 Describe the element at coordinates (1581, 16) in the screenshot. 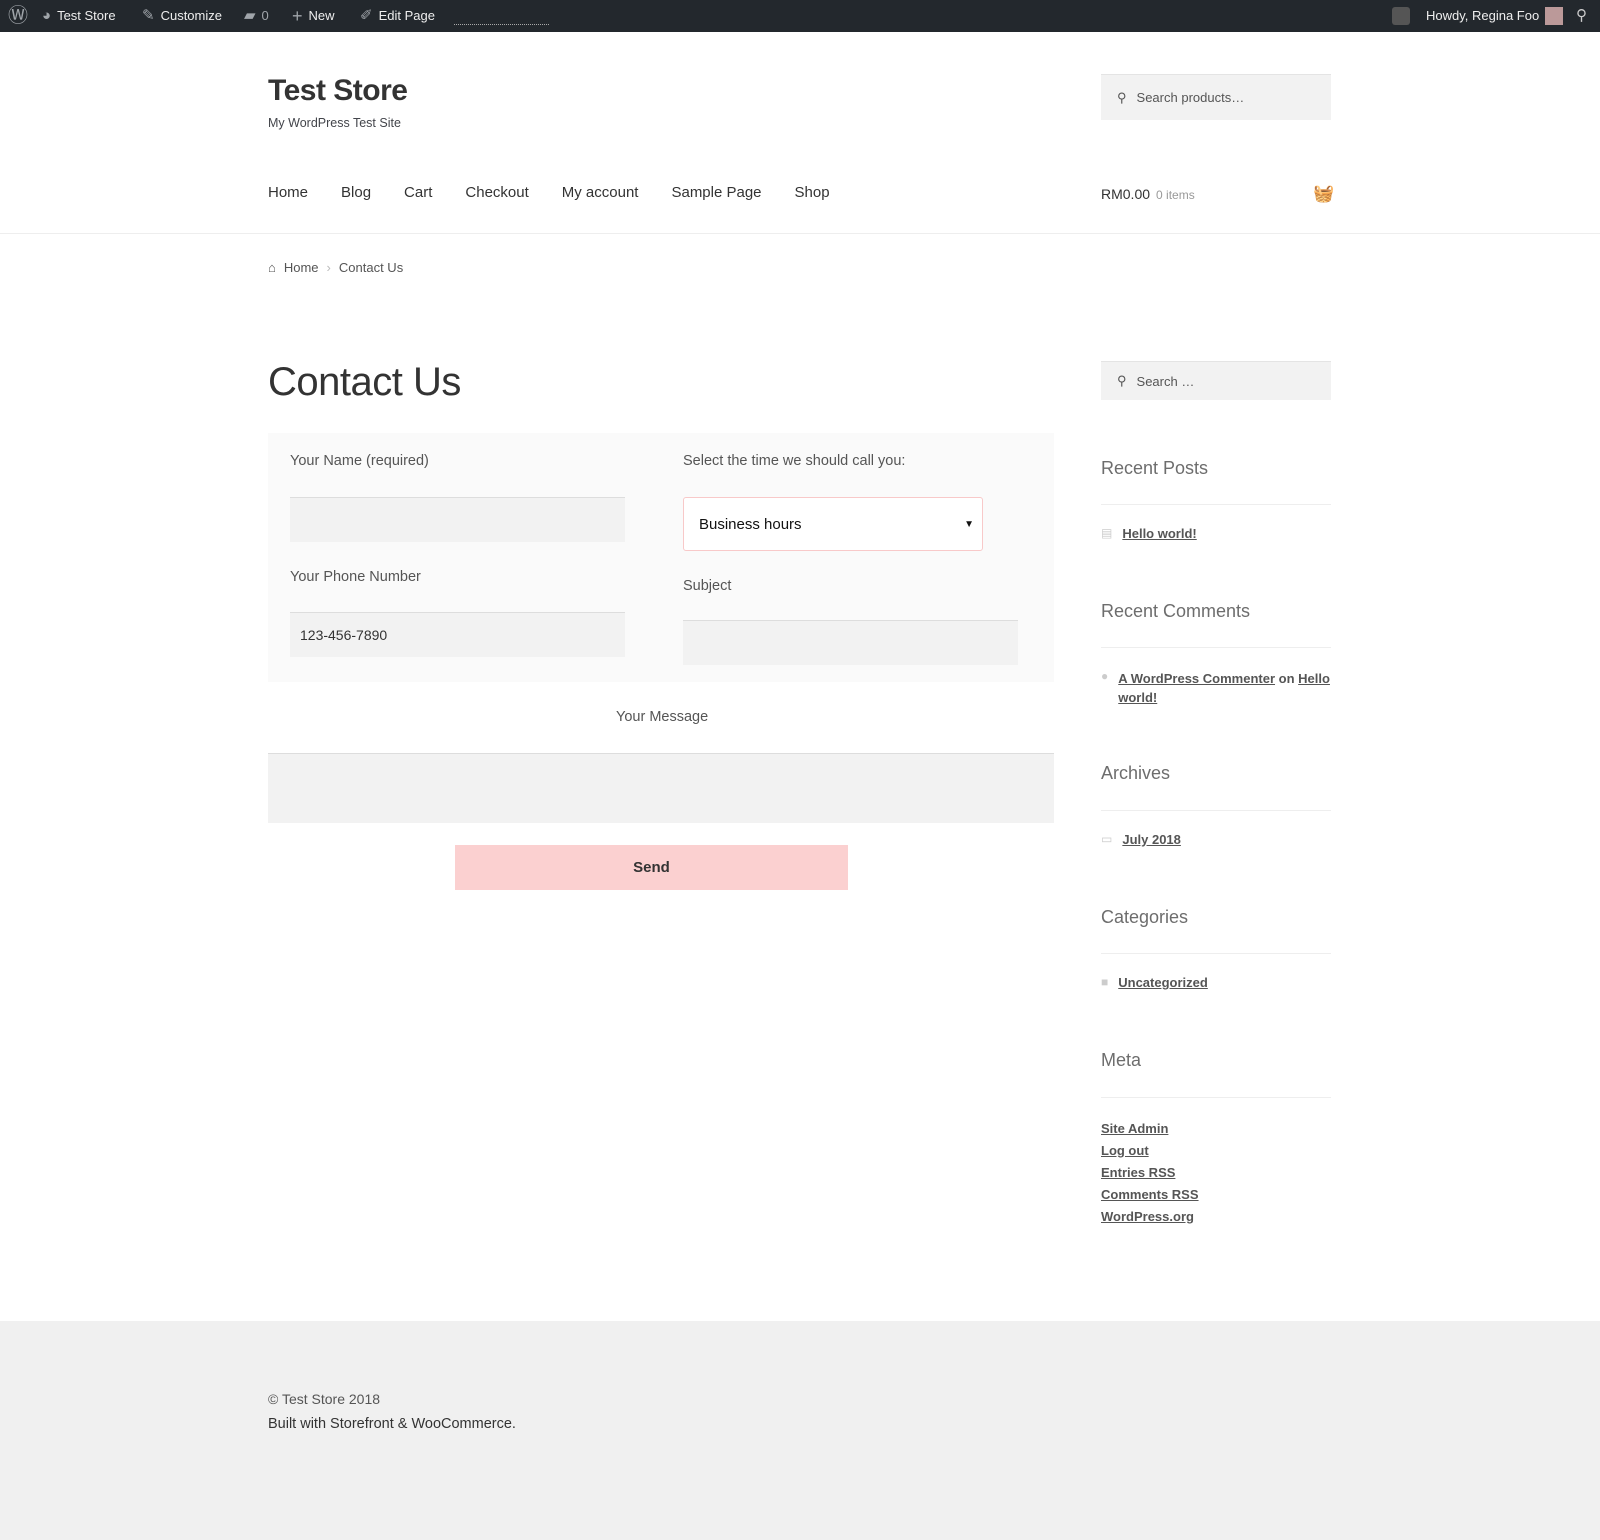

I see `admin-search-icon: ⚲` at that location.